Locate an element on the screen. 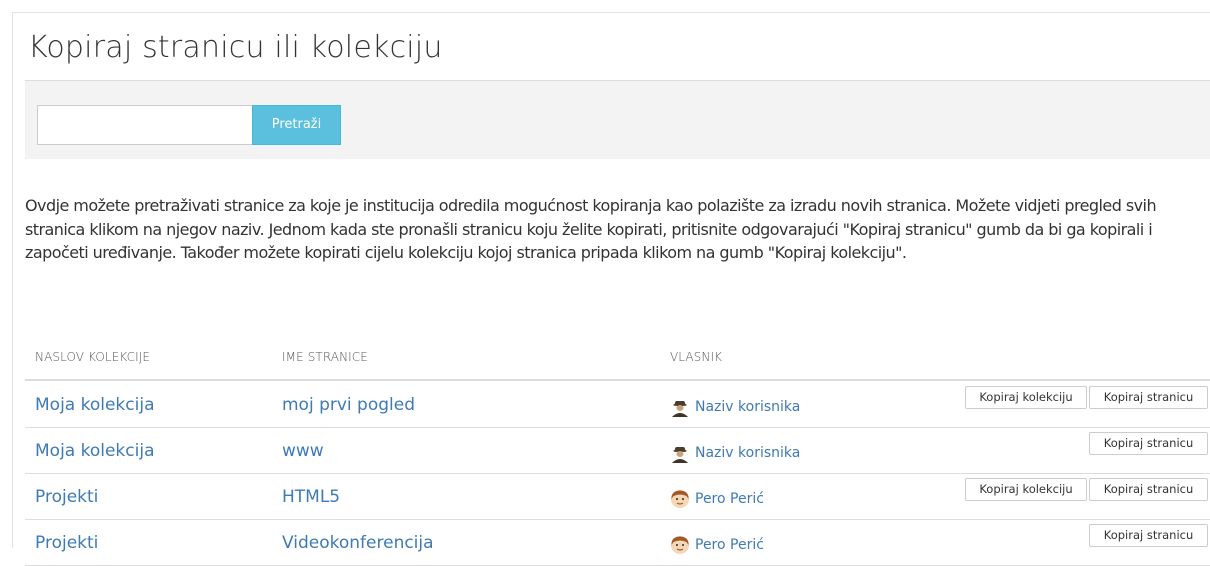  table-header: Naslov kolekcije Ime stranice Vlasnik is located at coordinates (617, 365).